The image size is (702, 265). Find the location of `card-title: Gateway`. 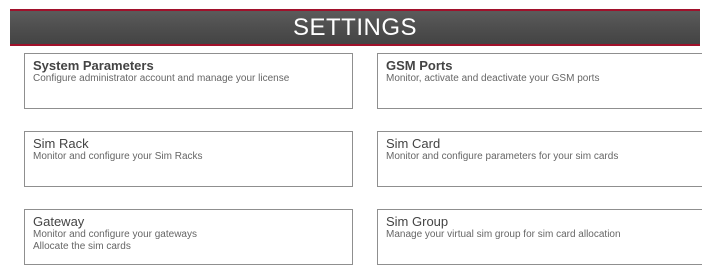

card-title: Gateway is located at coordinates (59, 221).